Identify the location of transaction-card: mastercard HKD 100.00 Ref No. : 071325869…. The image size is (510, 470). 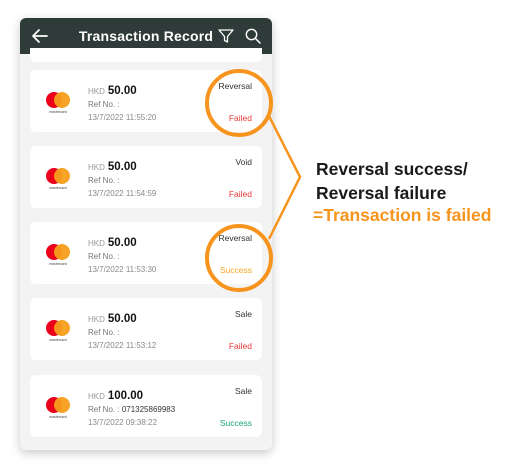
(146, 406).